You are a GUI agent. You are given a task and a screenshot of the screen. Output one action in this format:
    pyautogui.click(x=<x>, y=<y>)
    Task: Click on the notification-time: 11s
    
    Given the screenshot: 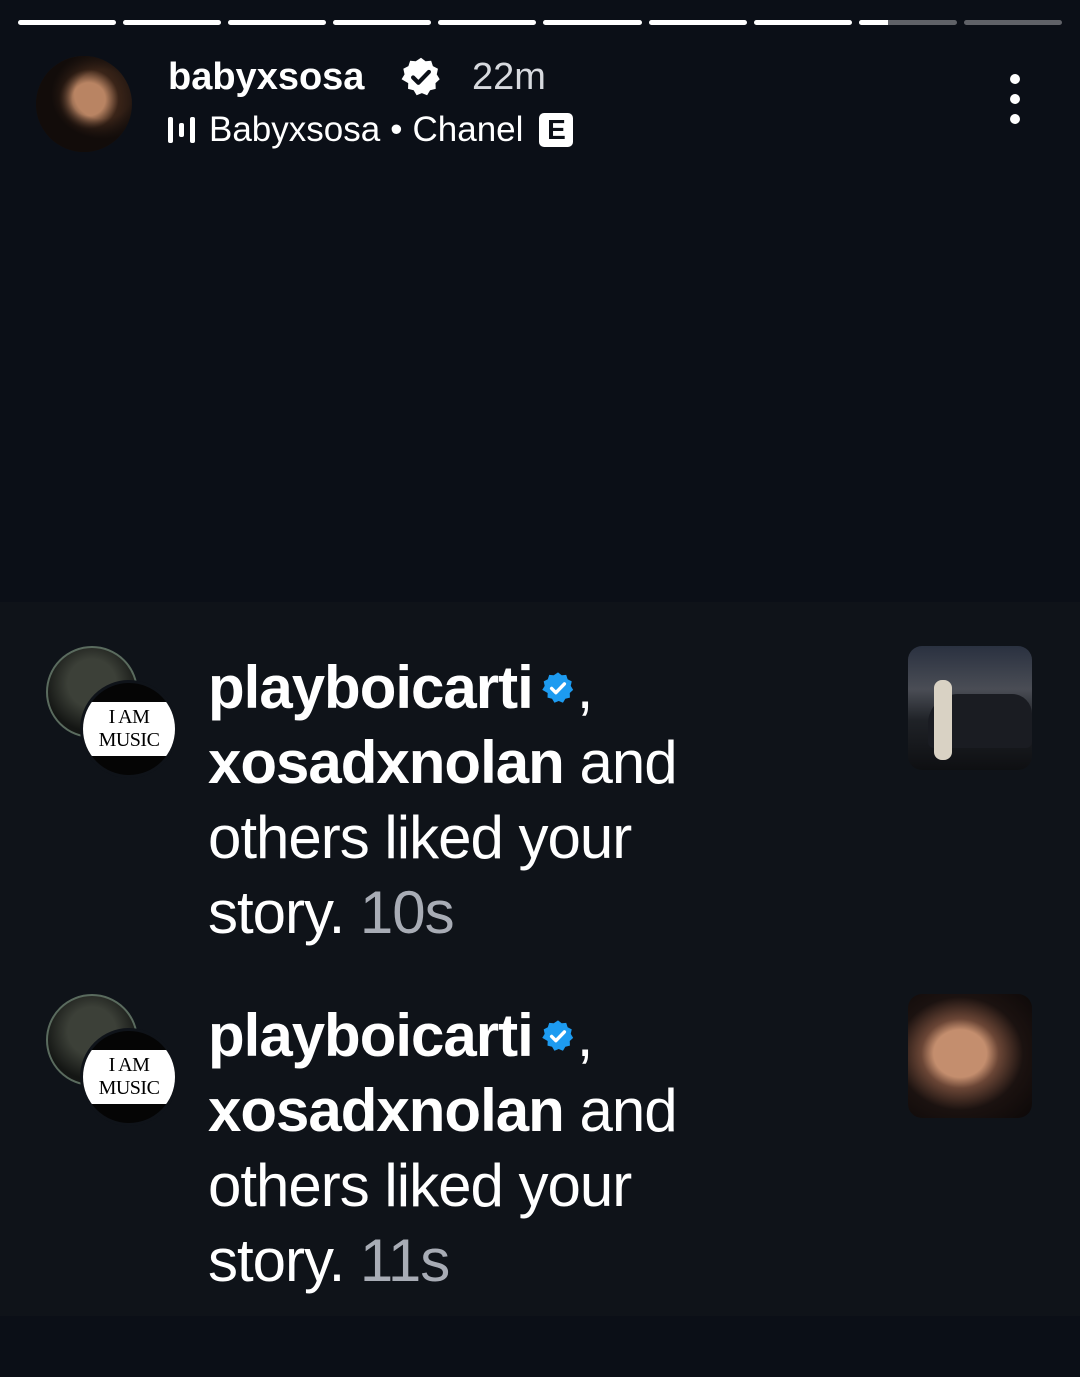 What is the action you would take?
    pyautogui.click(x=404, y=1260)
    